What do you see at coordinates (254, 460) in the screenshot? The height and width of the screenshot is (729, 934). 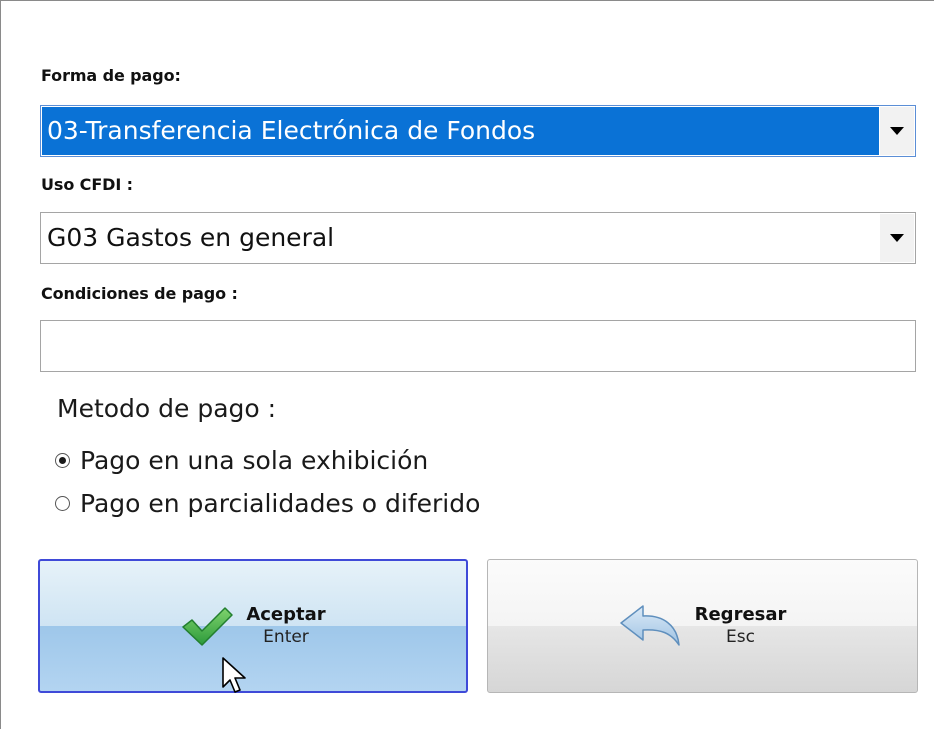 I see `radio-single-payment-label: Pago en una sola exhibición` at bounding box center [254, 460].